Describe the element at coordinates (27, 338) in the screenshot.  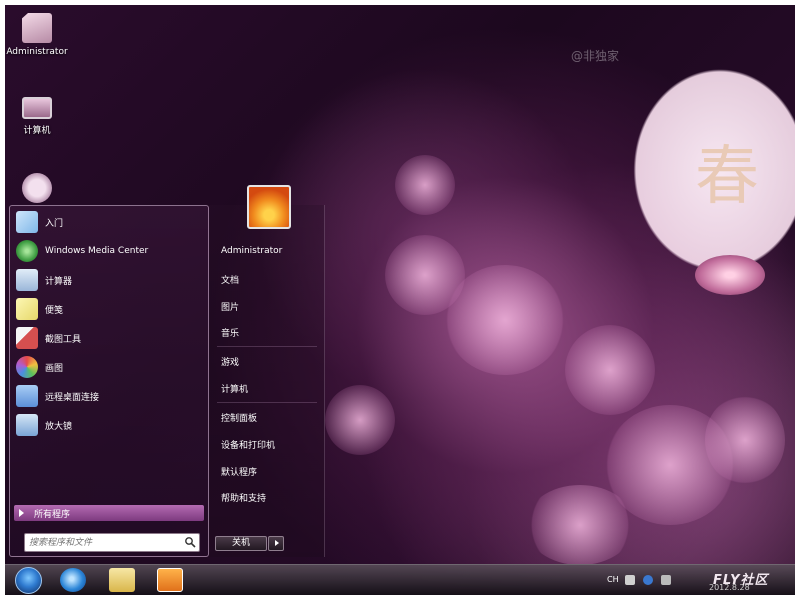
I see `snipping-tool-icon` at that location.